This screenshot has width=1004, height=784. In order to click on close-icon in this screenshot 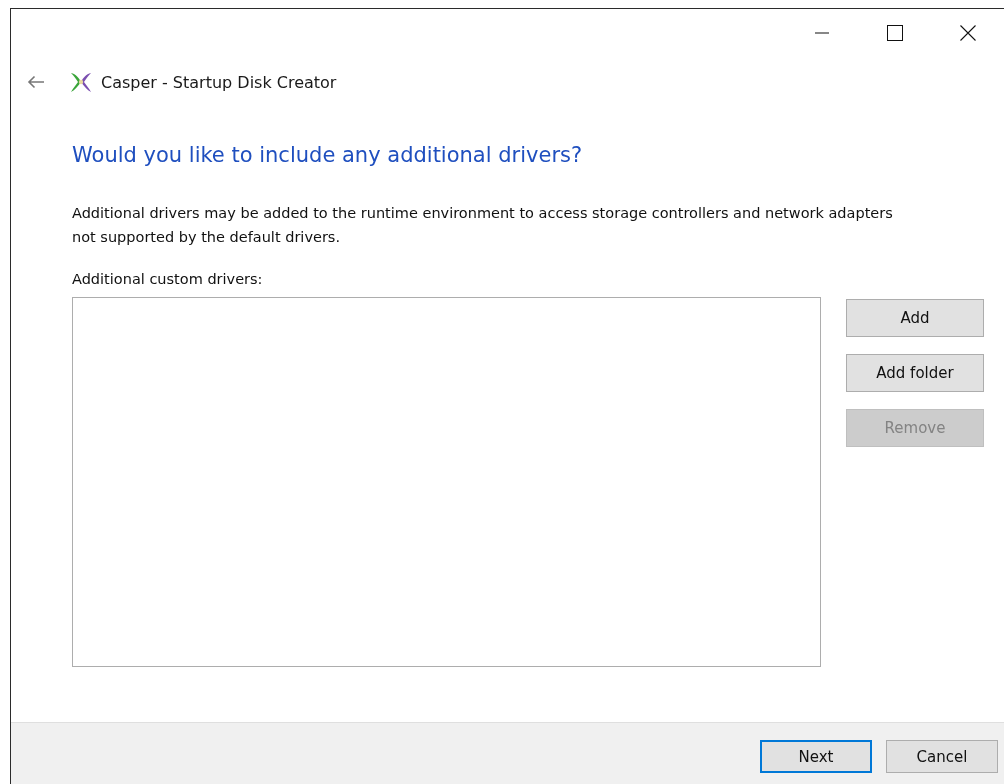, I will do `click(967, 33)`.